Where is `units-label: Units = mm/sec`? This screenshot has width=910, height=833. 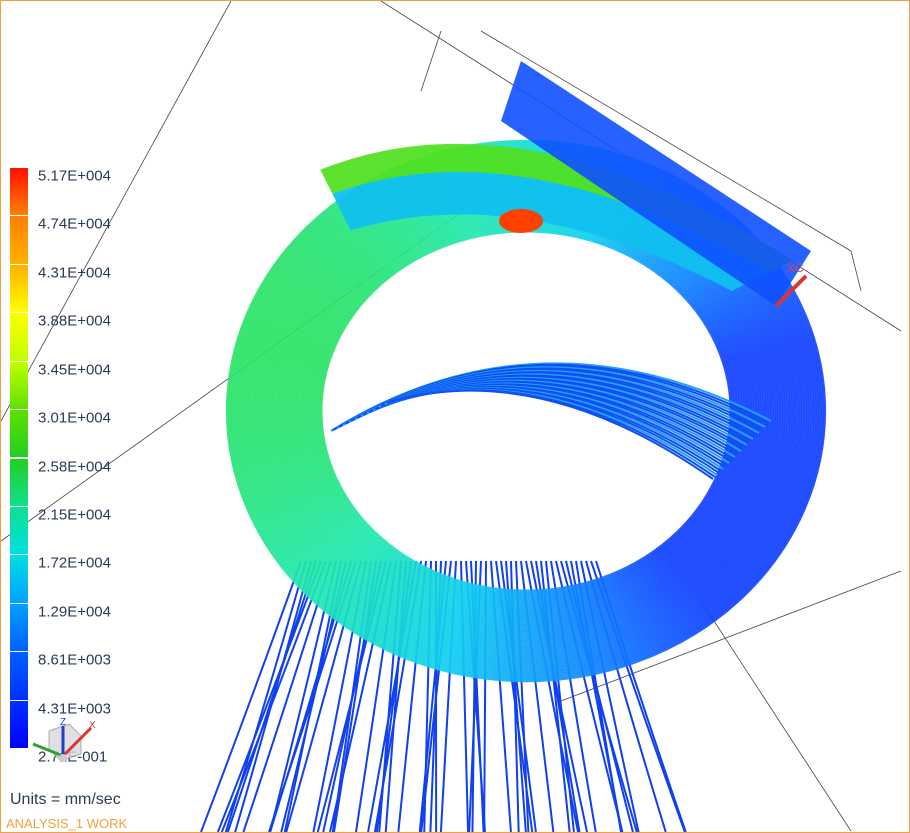 units-label: Units = mm/sec is located at coordinates (65, 799).